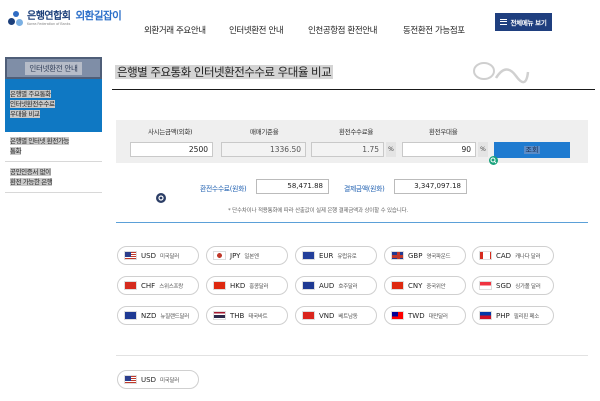 This screenshot has height=401, width=600. What do you see at coordinates (504, 255) in the screenshot?
I see `currency-code: CAD` at bounding box center [504, 255].